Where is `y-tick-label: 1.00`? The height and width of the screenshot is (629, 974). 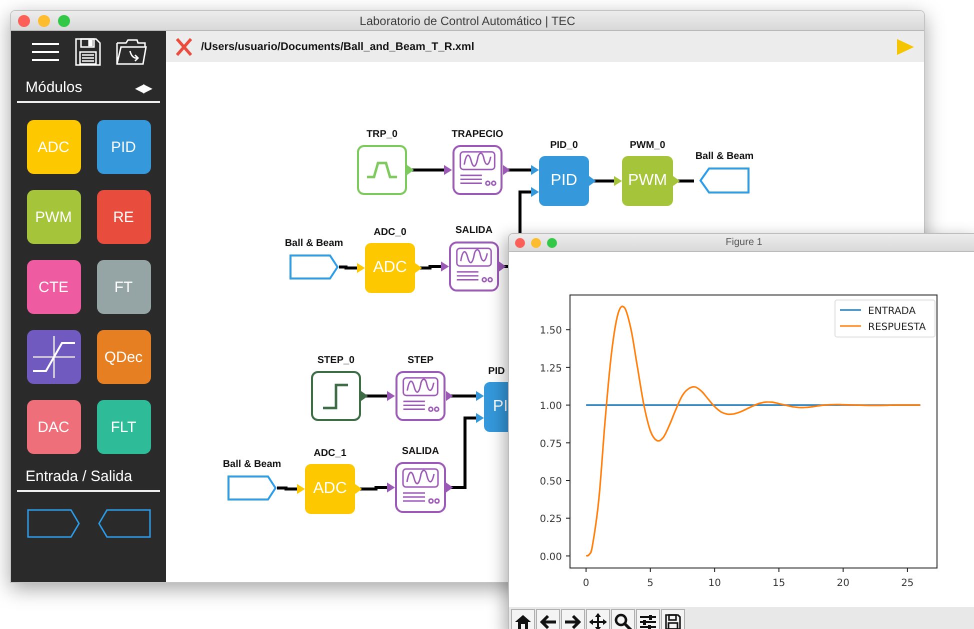
y-tick-label: 1.00 is located at coordinates (551, 406).